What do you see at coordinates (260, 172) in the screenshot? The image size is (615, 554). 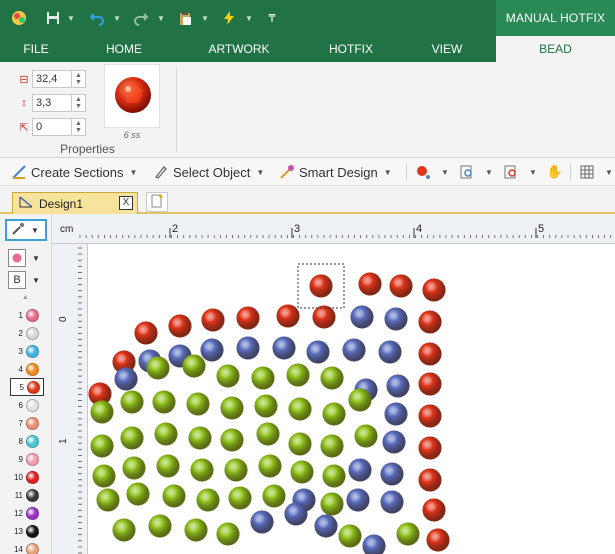 I see `select-object-dropdown-icon: ▼` at bounding box center [260, 172].